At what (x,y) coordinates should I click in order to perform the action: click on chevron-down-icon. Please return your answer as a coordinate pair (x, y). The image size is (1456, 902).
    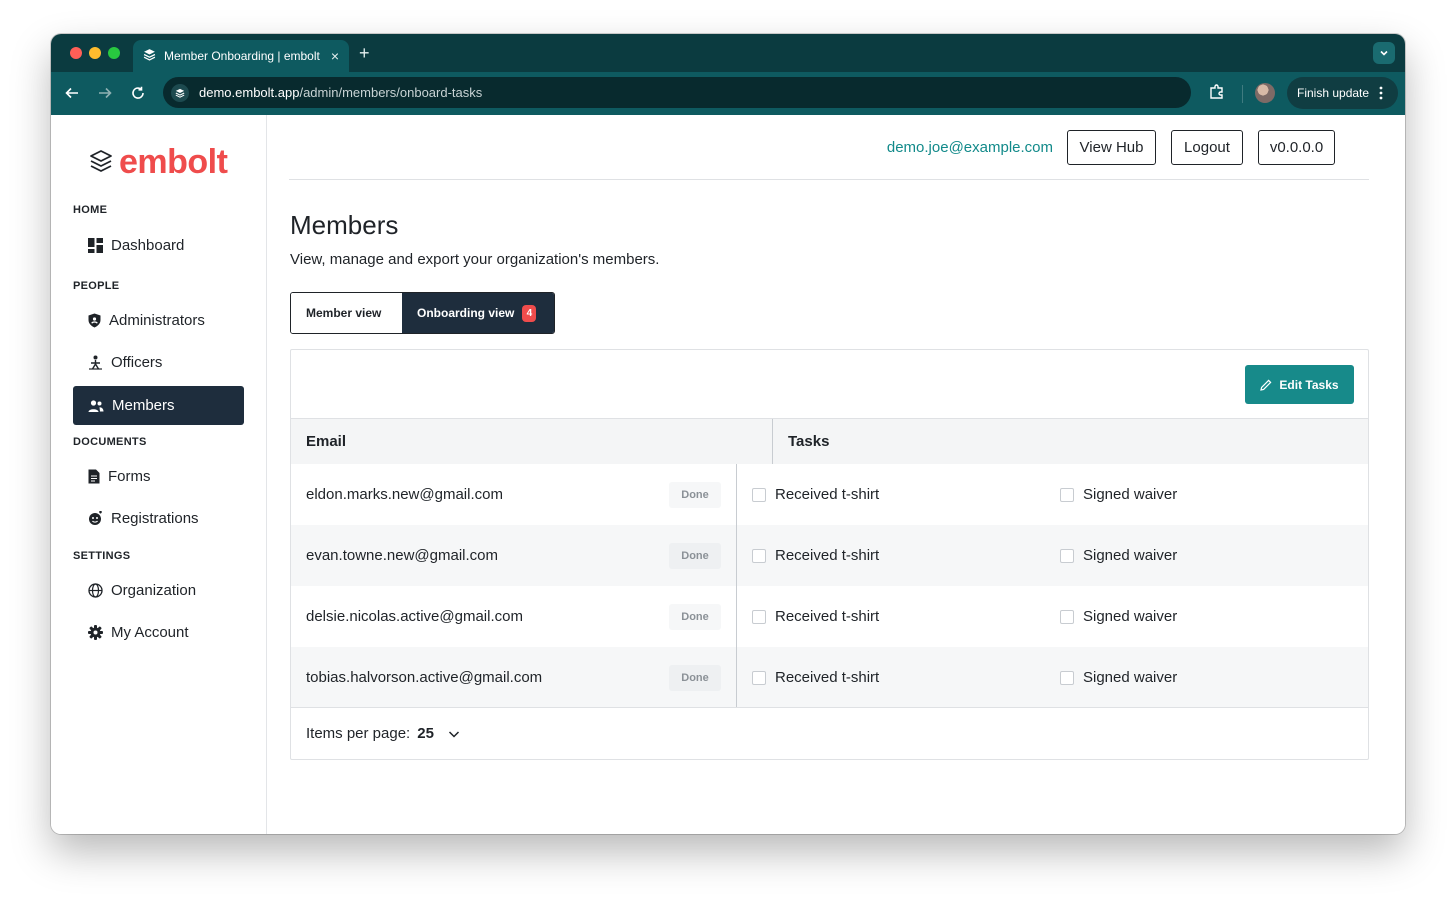
    Looking at the image, I should click on (454, 734).